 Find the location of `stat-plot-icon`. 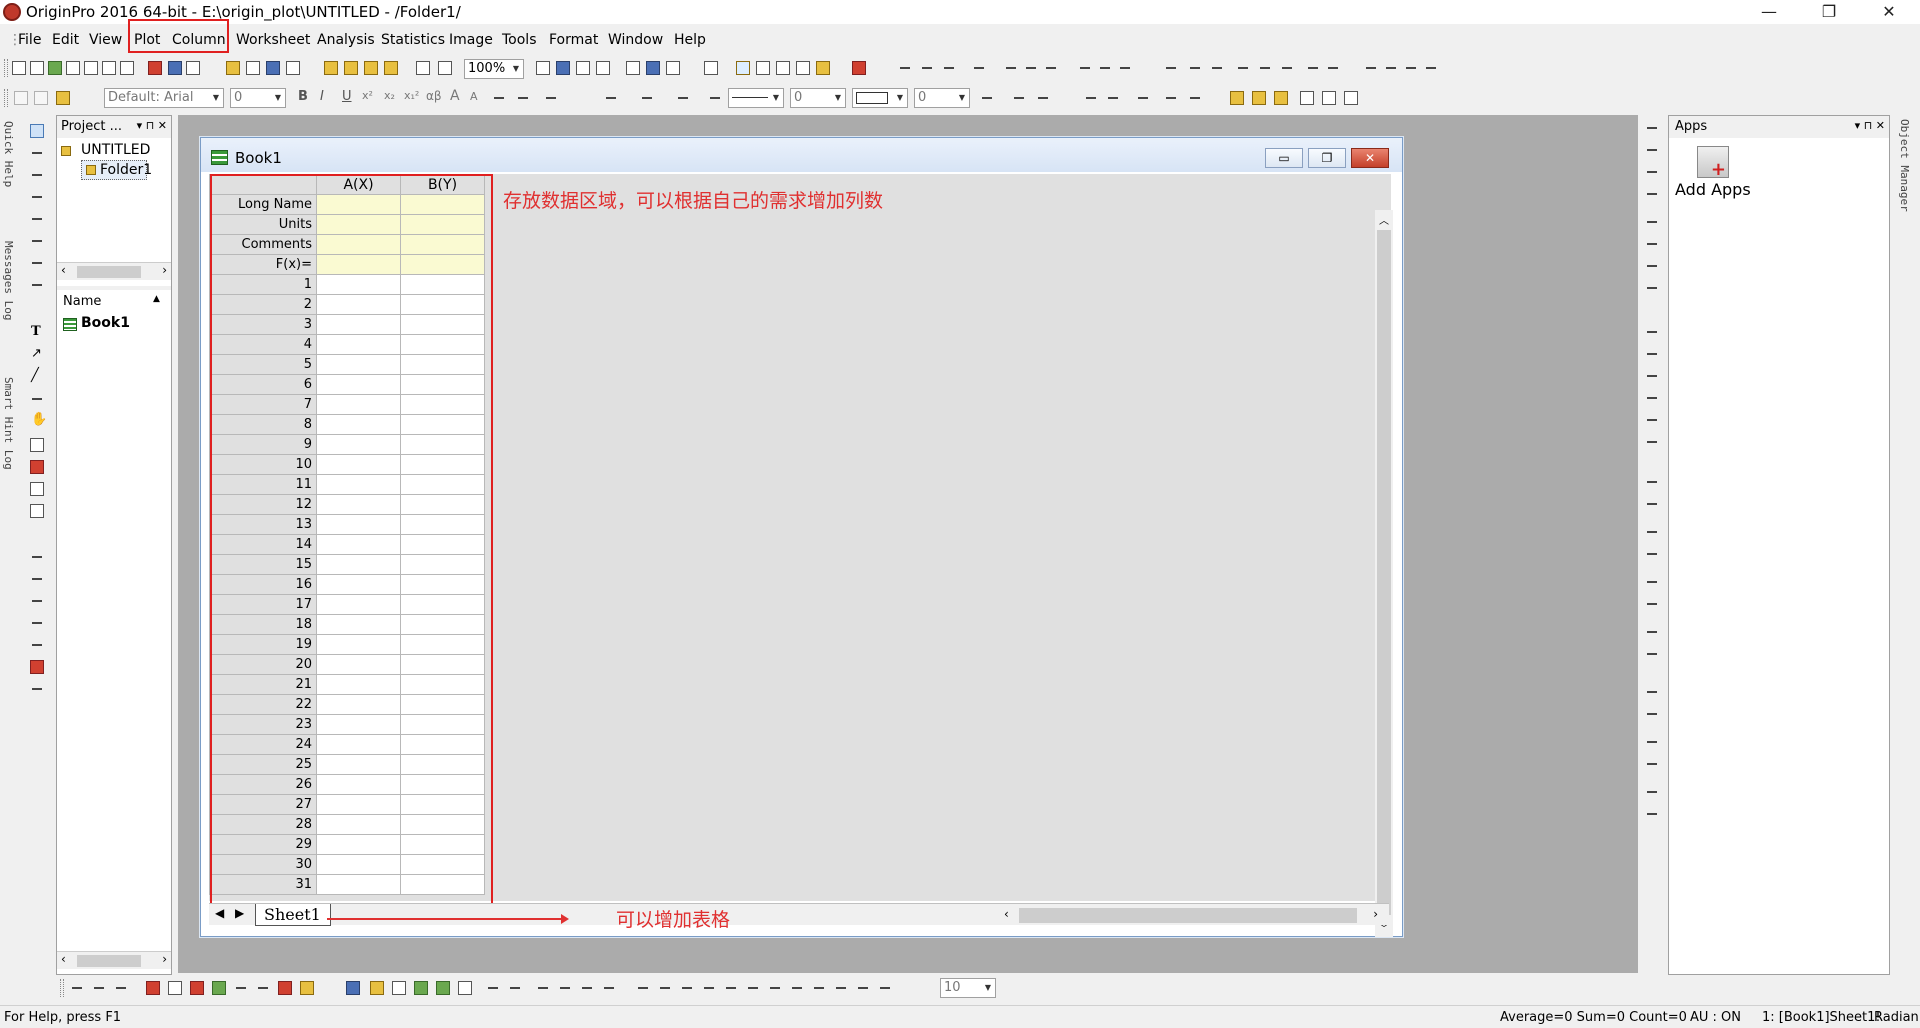

stat-plot-icon is located at coordinates (241, 988).